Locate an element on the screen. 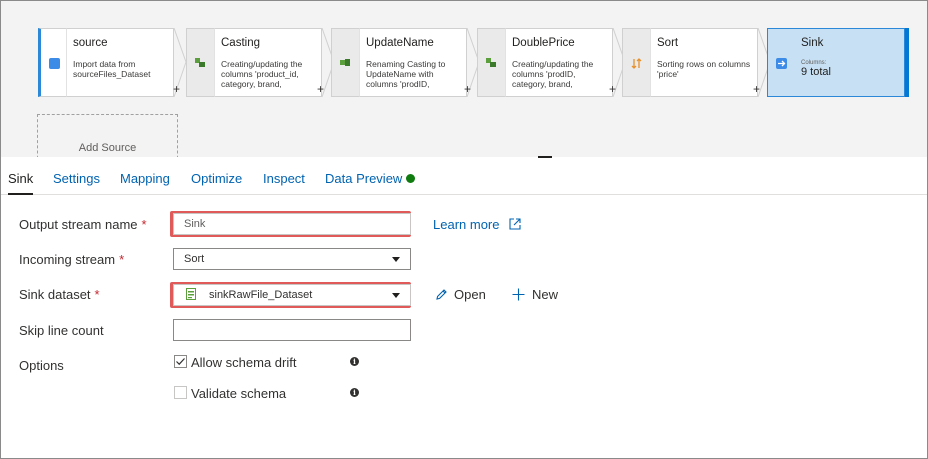 The height and width of the screenshot is (459, 928). pencil-icon is located at coordinates (441, 294).